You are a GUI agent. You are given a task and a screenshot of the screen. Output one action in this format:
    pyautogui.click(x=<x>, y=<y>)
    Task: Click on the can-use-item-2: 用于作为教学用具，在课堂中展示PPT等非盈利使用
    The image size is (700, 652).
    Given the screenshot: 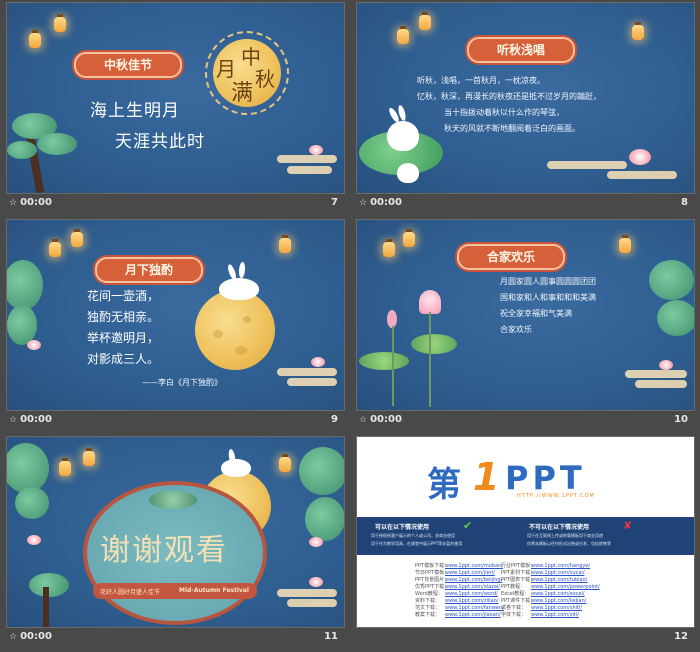 What is the action you would take?
    pyautogui.click(x=417, y=543)
    